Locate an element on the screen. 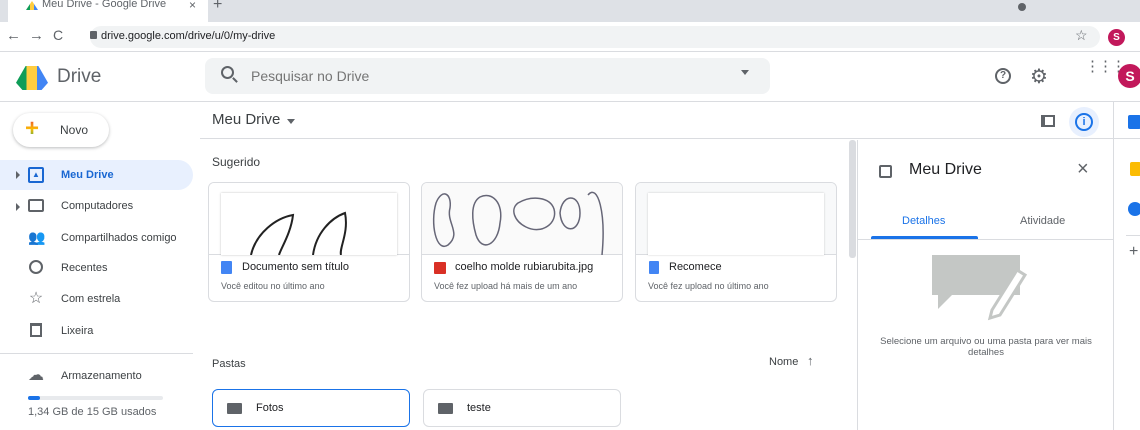 The width and height of the screenshot is (1140, 430). list-view-icon is located at coordinates (1048, 121).